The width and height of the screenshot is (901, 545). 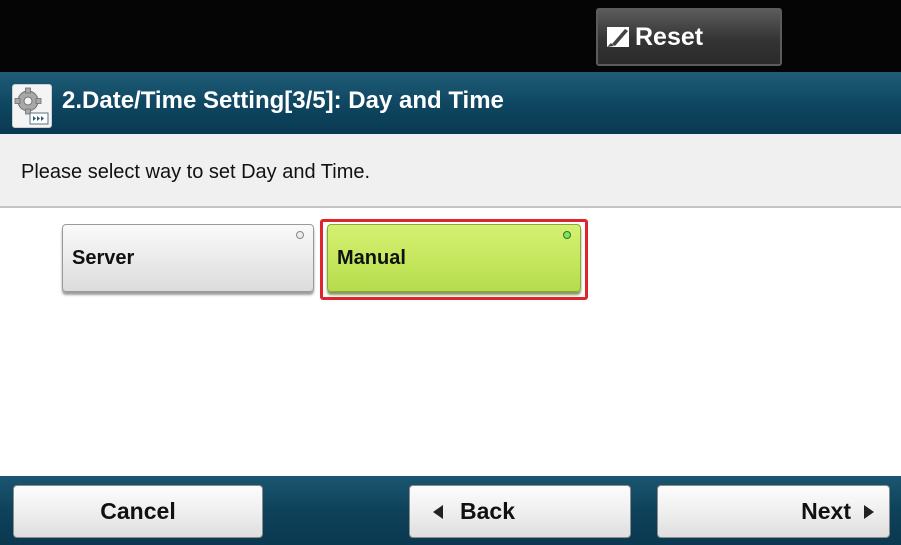 I want to click on reset-label: Reset, so click(x=669, y=36).